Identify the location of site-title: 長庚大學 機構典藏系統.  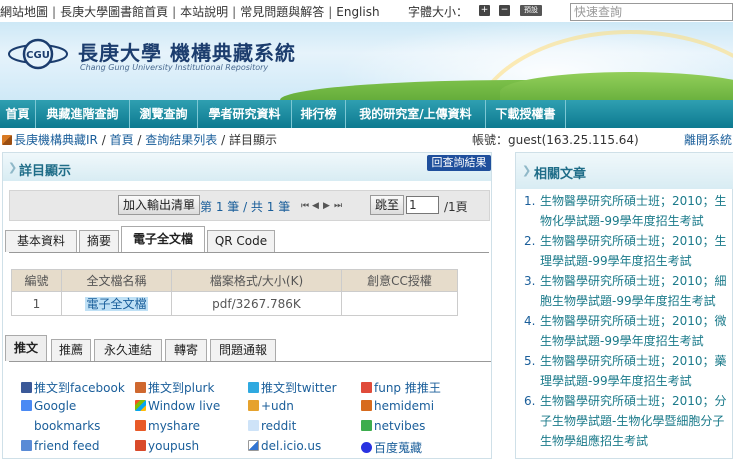
(187, 53).